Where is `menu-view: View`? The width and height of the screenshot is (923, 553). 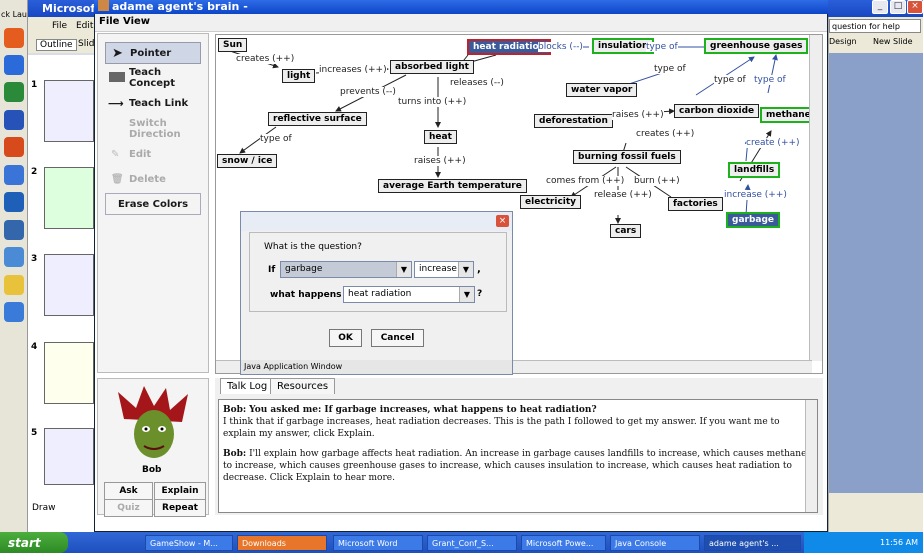 menu-view: View is located at coordinates (136, 21).